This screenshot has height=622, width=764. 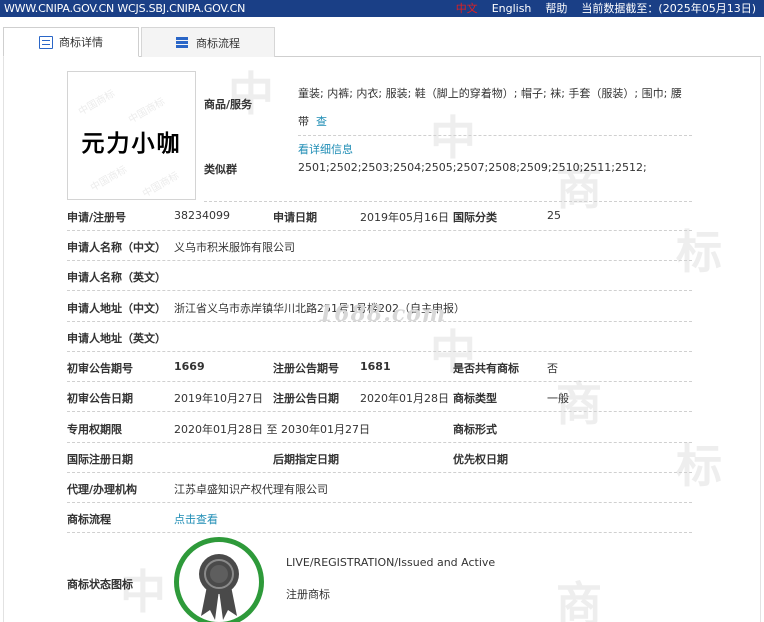 I want to click on prelim-no-value: 1669, so click(x=189, y=366).